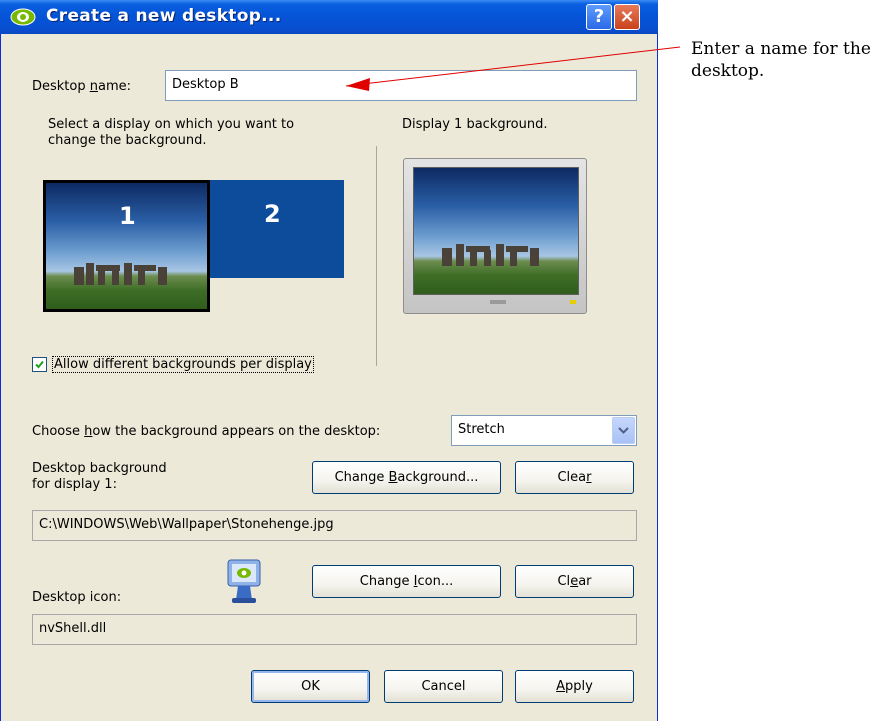 This screenshot has height=721, width=888. I want to click on annotation-arrow, so click(513, 68).